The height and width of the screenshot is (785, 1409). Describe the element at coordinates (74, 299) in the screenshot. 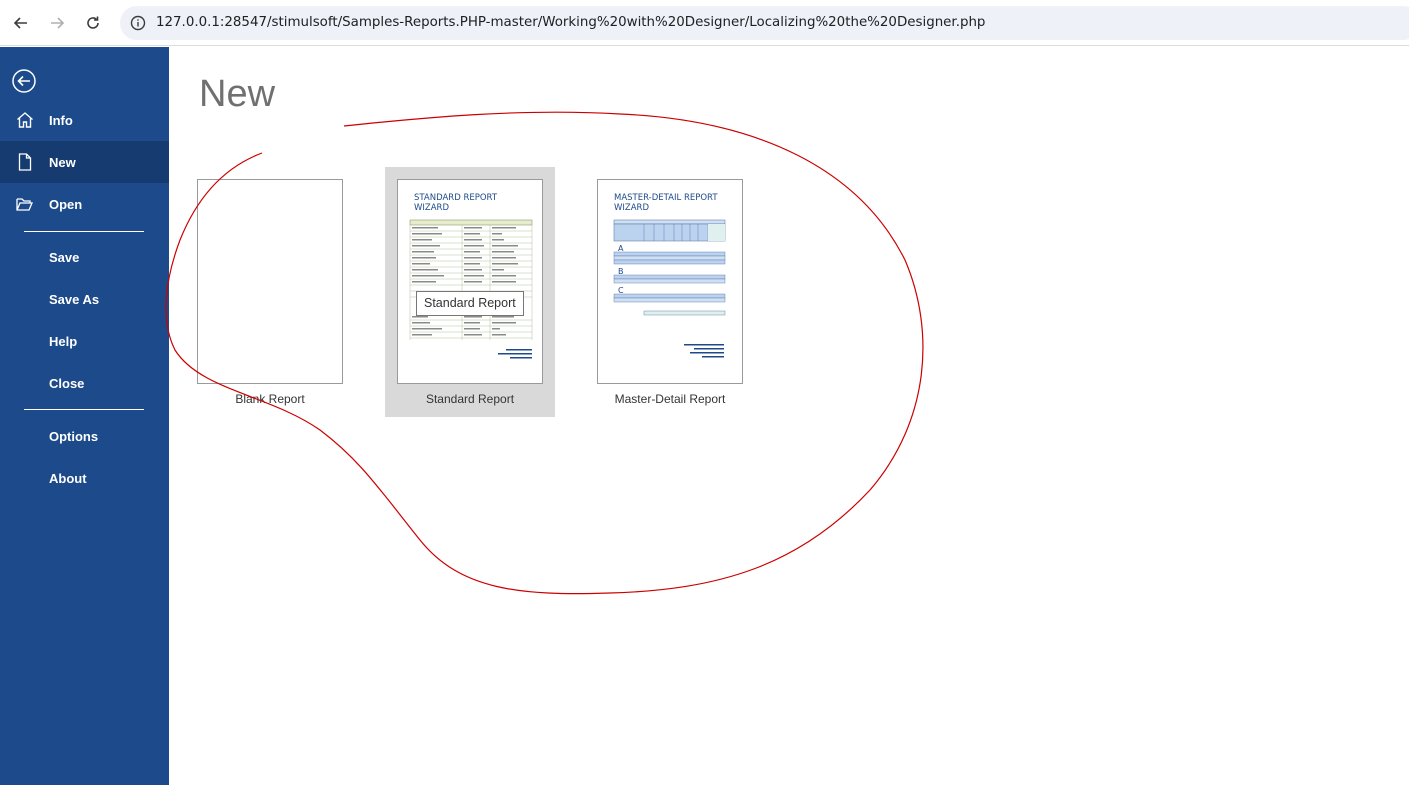

I see `sidebar-item-label: Save As` at that location.